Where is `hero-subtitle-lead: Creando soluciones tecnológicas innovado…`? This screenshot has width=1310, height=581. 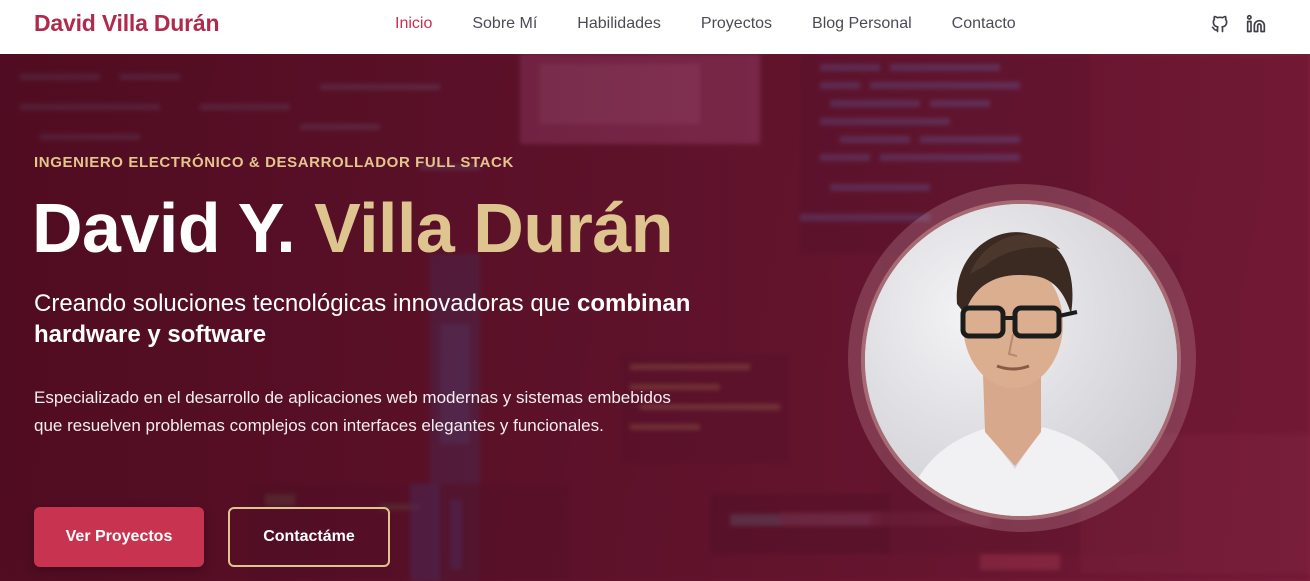
hero-subtitle-lead: Creando soluciones tecnológicas innovado… is located at coordinates (306, 303).